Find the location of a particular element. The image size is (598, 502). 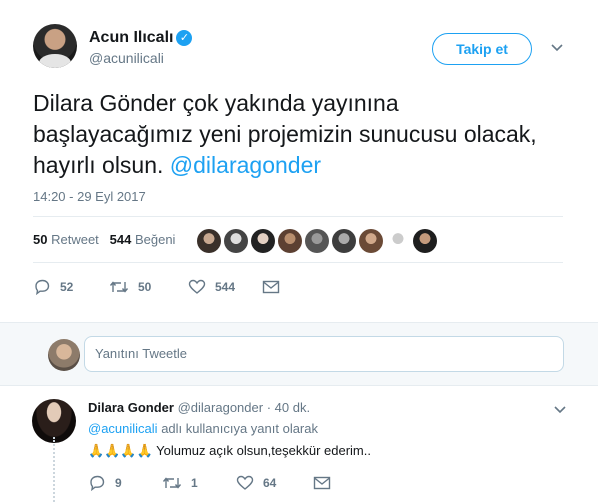

tweet-timestamp: 14:20 - 29 Eyl 2017 is located at coordinates (89, 196).